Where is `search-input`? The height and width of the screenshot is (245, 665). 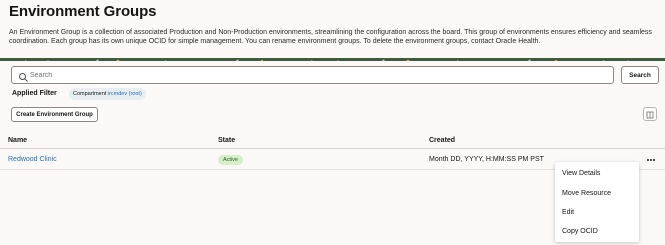 search-input is located at coordinates (320, 75).